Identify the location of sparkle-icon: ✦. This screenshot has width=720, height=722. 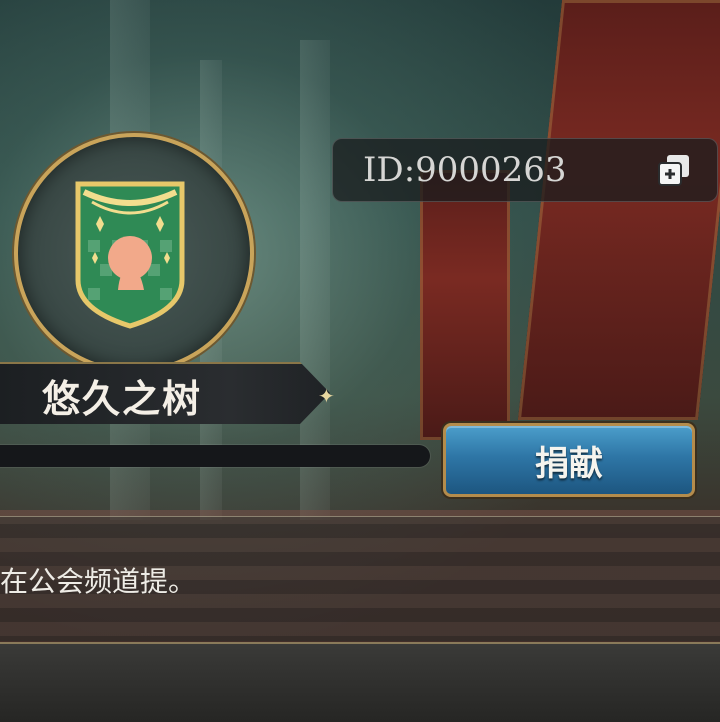
(326, 396).